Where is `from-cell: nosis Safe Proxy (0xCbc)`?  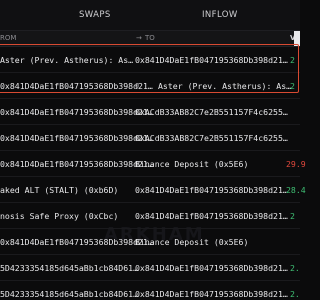
from-cell: nosis Safe Proxy (0xCbc) is located at coordinates (59, 216).